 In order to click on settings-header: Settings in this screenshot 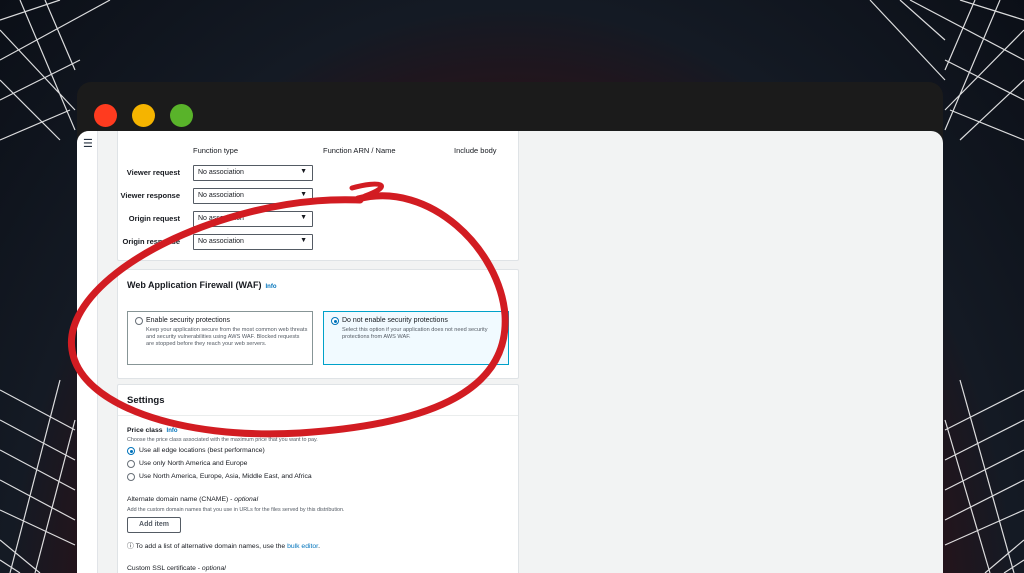, I will do `click(318, 400)`.